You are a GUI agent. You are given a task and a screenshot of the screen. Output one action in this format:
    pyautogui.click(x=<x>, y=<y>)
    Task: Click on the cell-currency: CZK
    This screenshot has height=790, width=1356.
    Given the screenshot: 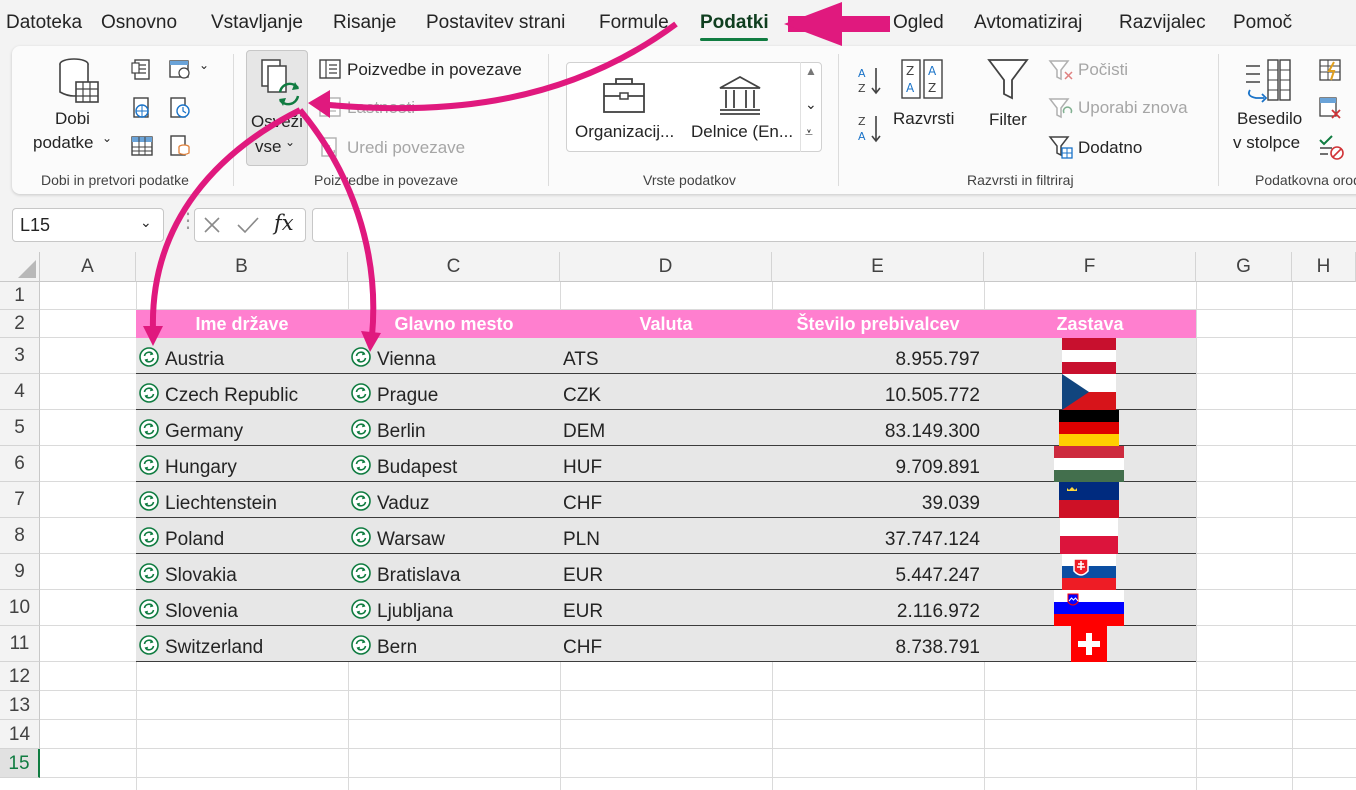 What is the action you would take?
    pyautogui.click(x=582, y=396)
    